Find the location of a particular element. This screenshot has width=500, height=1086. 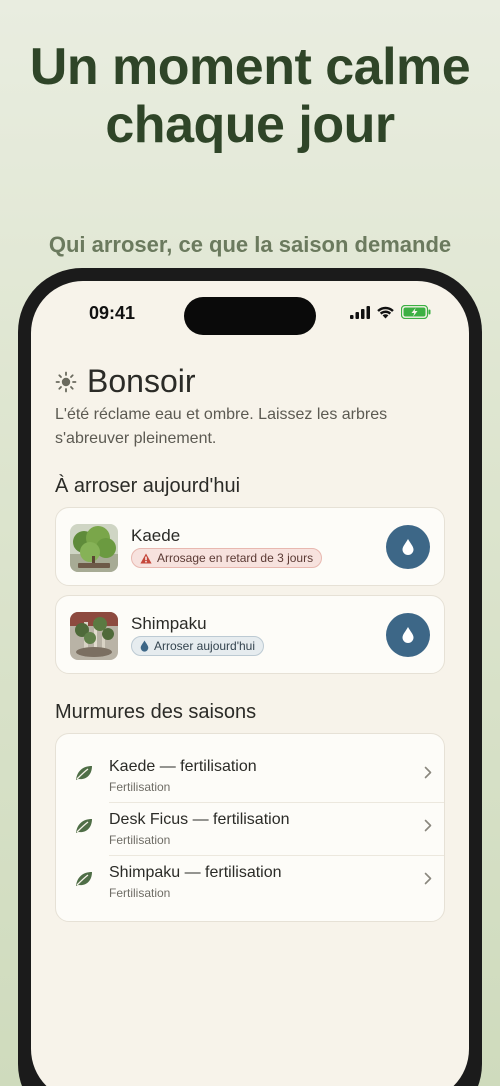

water-today-title: À arroser aujourd'hui is located at coordinates (148, 486).